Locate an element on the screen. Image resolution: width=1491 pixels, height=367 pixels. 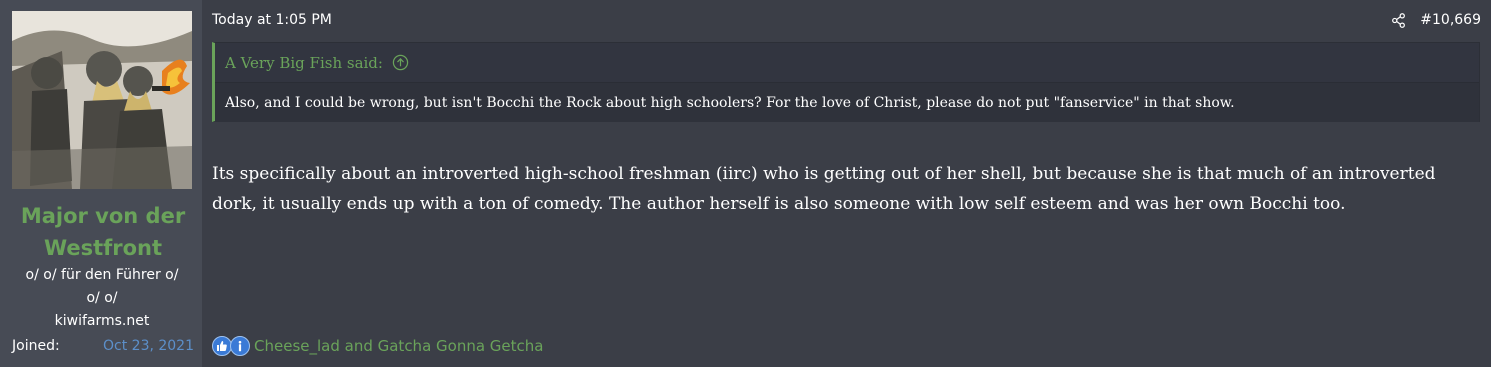
post-number: #10,669 is located at coordinates (1450, 20).